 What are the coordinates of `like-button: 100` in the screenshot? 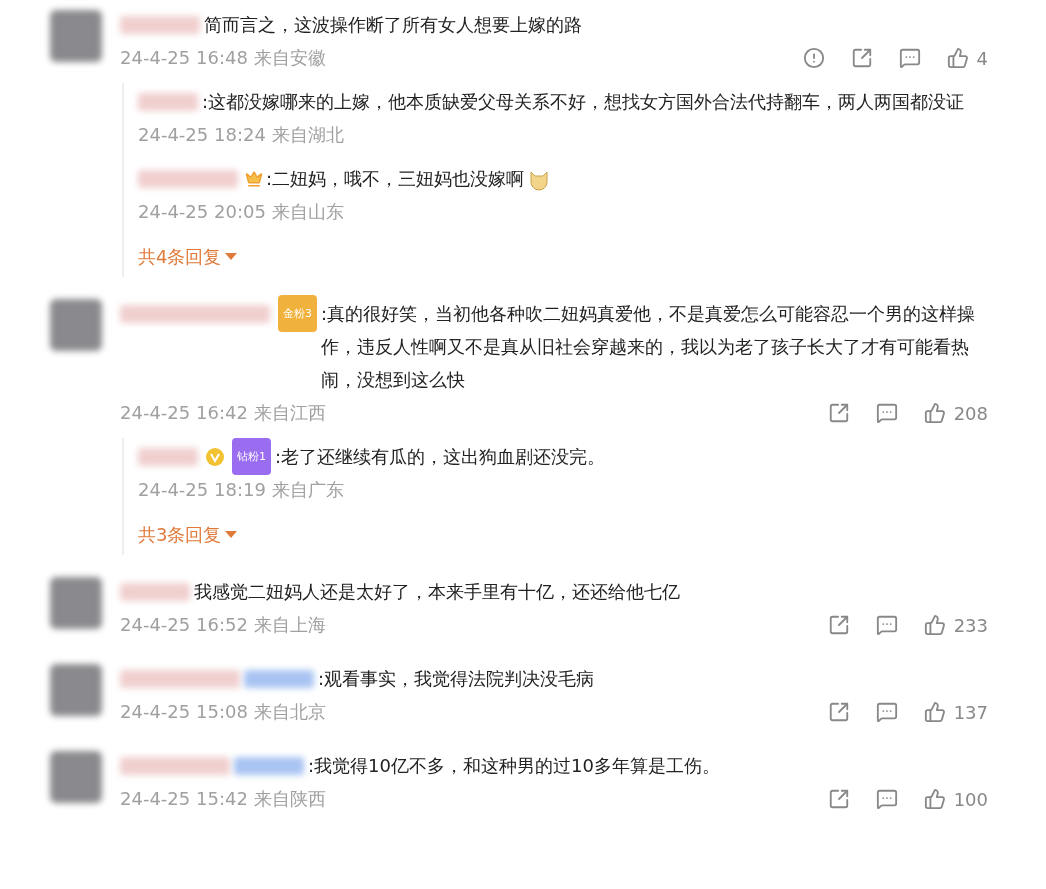 It's located at (955, 799).